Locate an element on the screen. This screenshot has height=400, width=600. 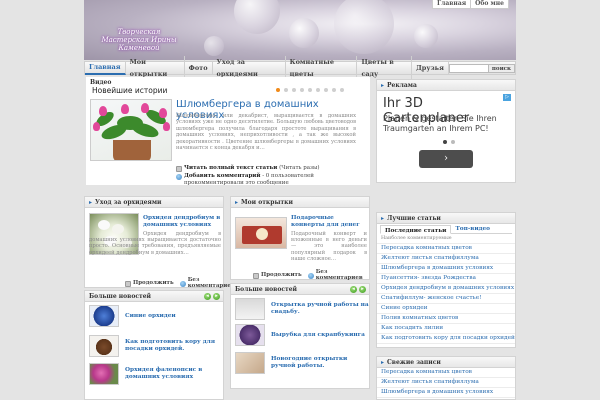
search-input is located at coordinates (468, 68).